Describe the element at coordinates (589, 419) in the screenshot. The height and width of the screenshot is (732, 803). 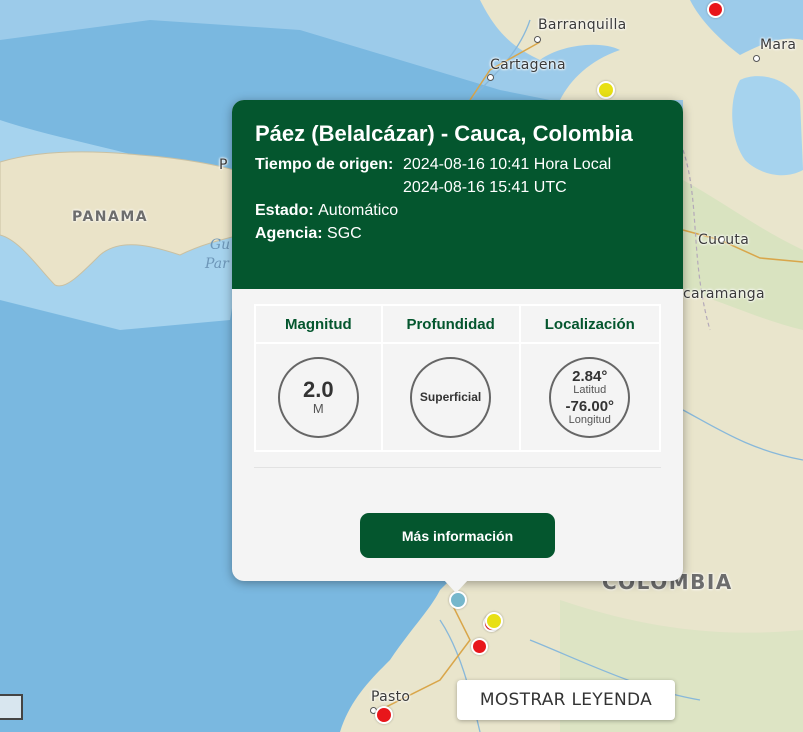
I see `longitude-label: Longitud` at that location.